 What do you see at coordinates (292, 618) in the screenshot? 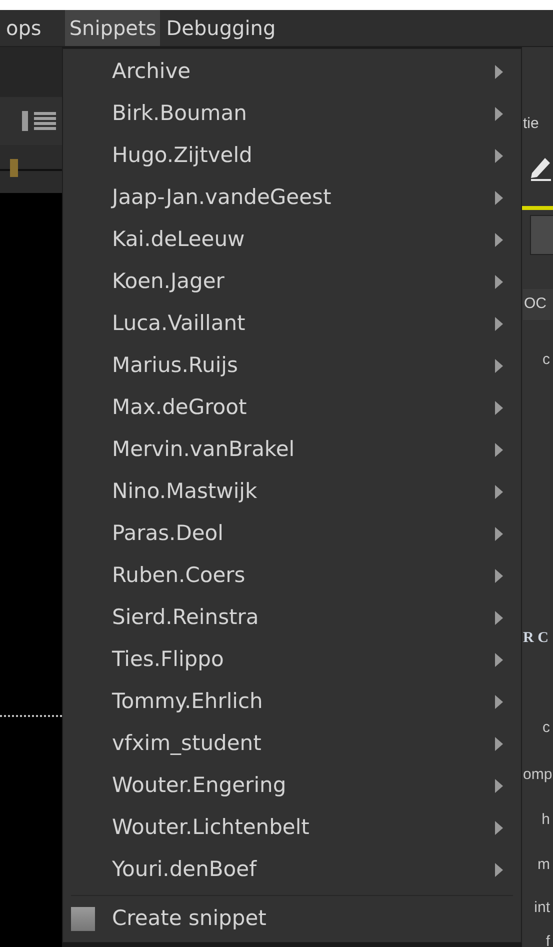
I see `menu-item: Sierd.Reinstra` at bounding box center [292, 618].